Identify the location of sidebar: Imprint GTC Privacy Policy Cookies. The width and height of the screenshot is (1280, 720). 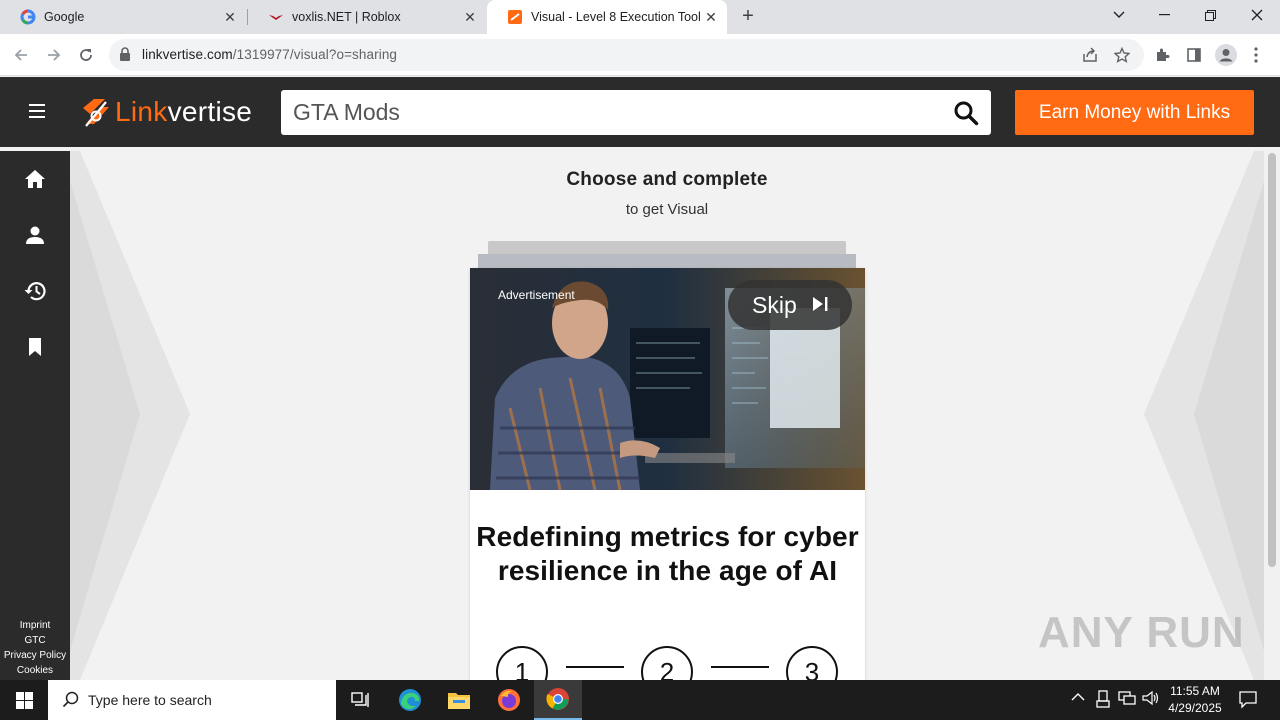
(35, 415).